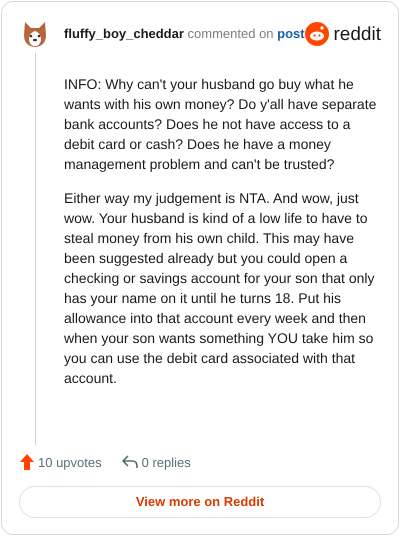  I want to click on alien-logo-icon, so click(317, 34).